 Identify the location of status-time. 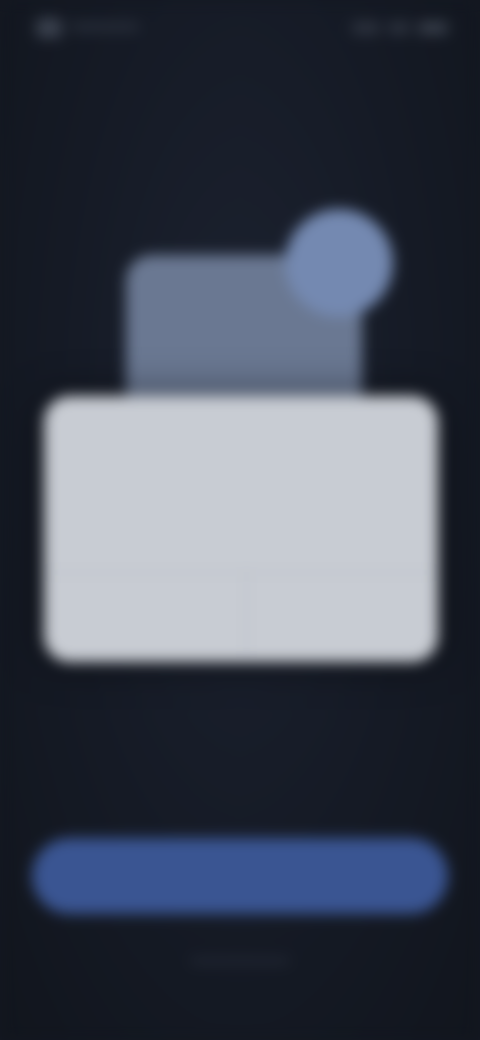
(77, 27).